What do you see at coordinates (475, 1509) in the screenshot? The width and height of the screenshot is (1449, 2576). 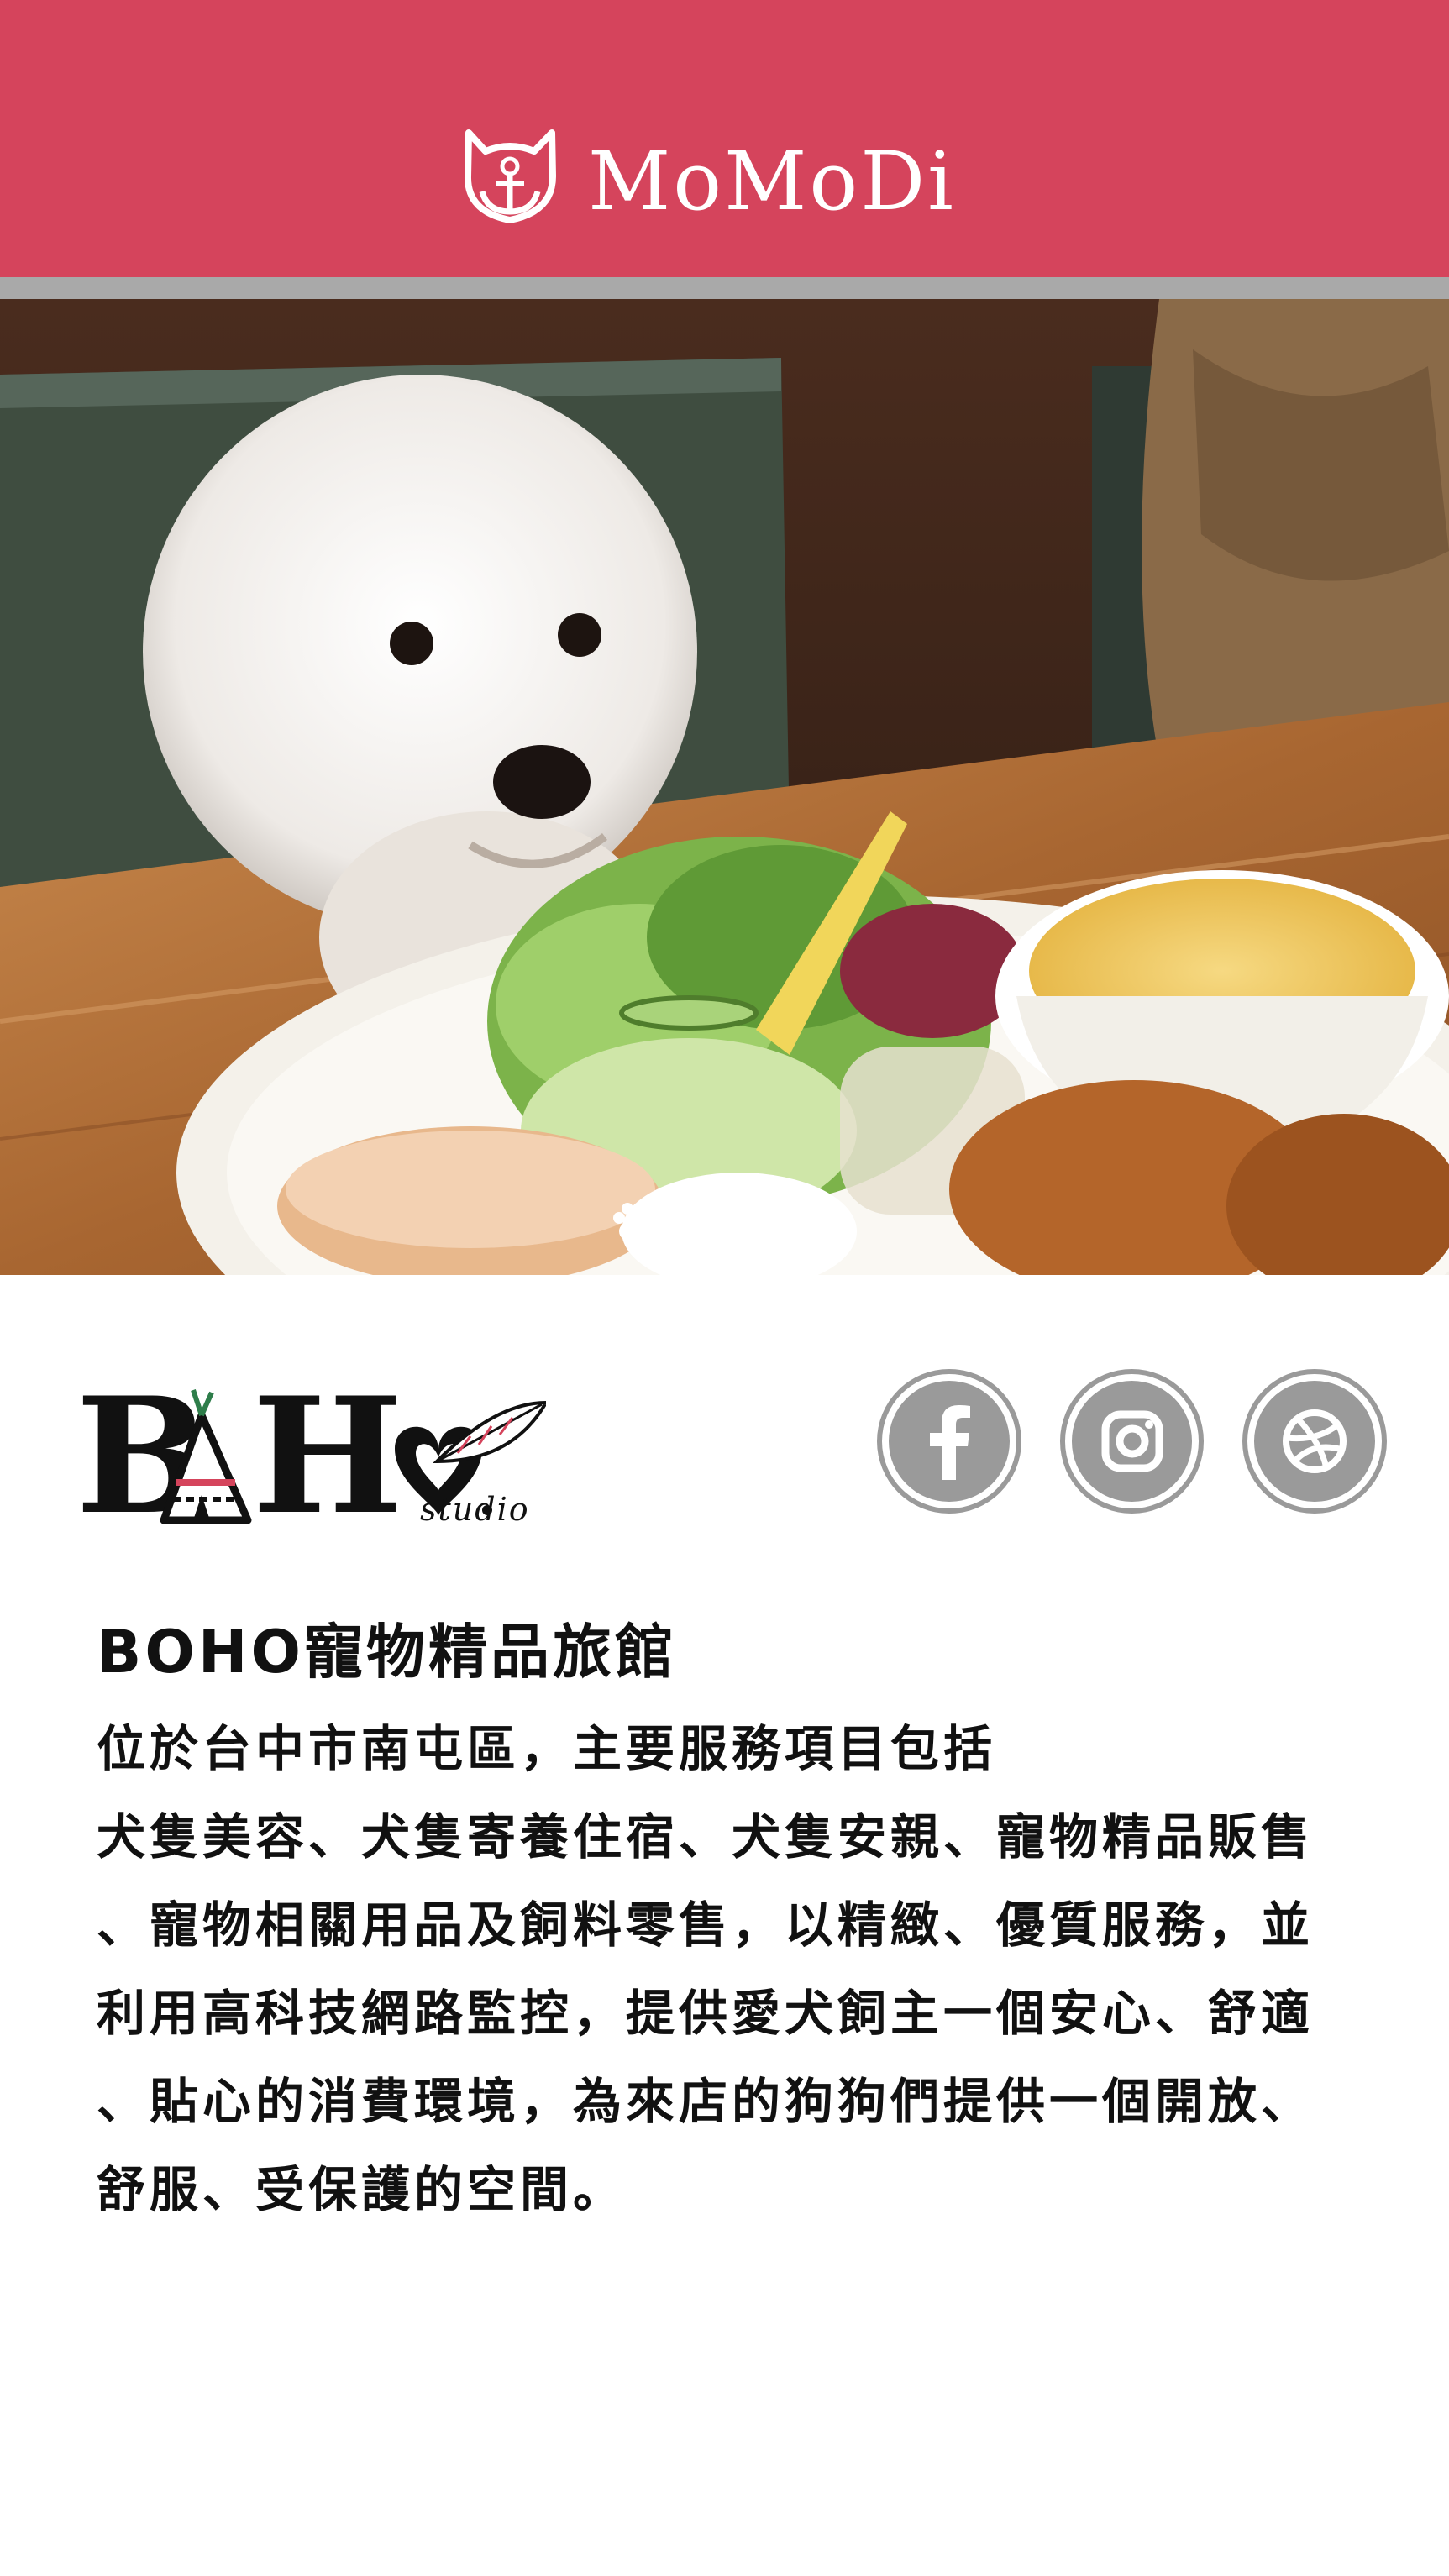 I see `boho-logo-subtext: studio` at bounding box center [475, 1509].